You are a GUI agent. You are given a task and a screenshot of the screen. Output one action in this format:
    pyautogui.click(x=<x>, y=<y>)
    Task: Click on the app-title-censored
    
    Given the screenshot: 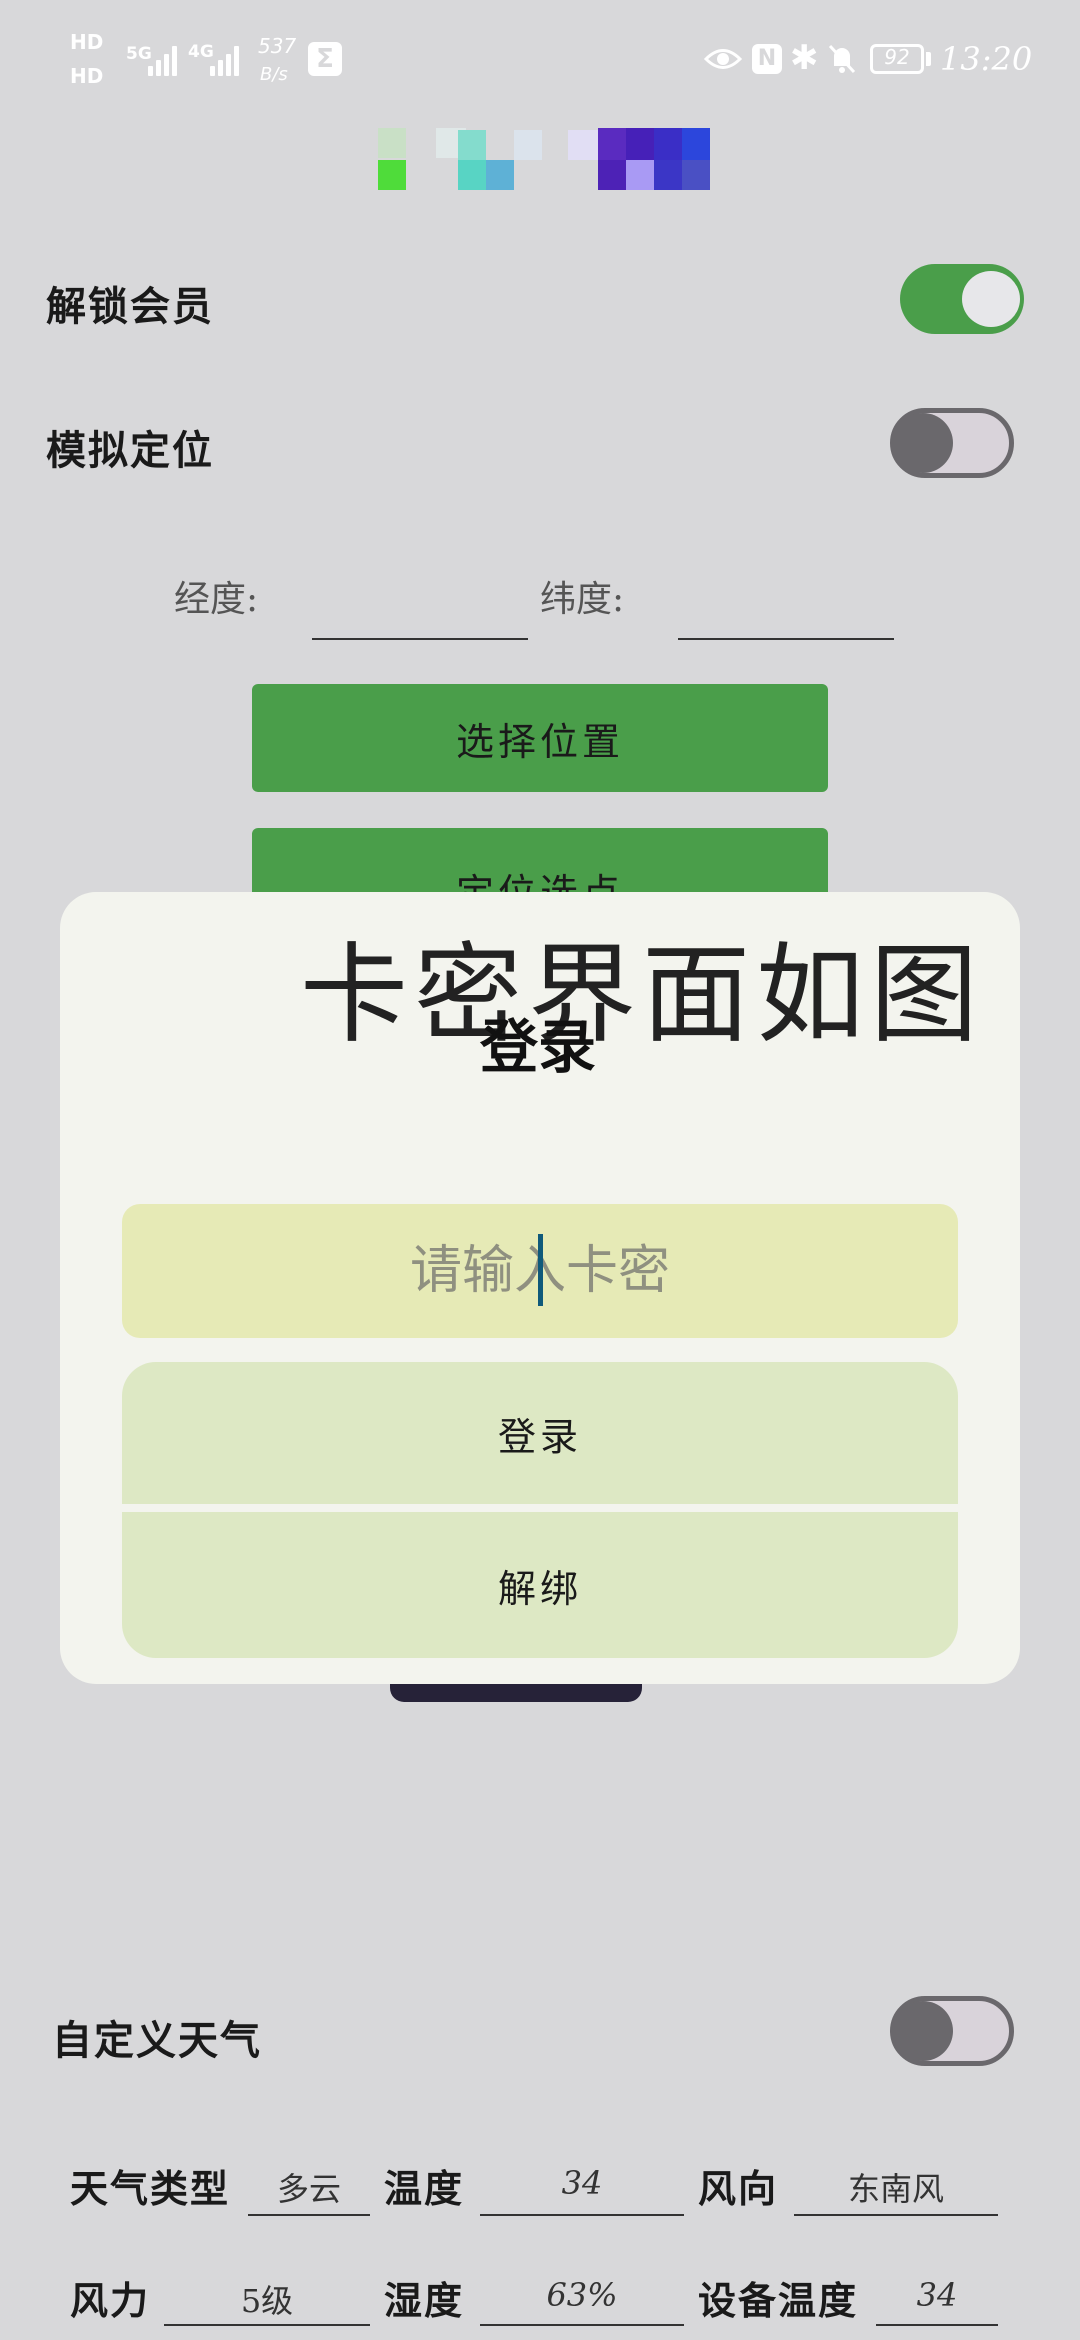 What is the action you would take?
    pyautogui.click(x=554, y=159)
    